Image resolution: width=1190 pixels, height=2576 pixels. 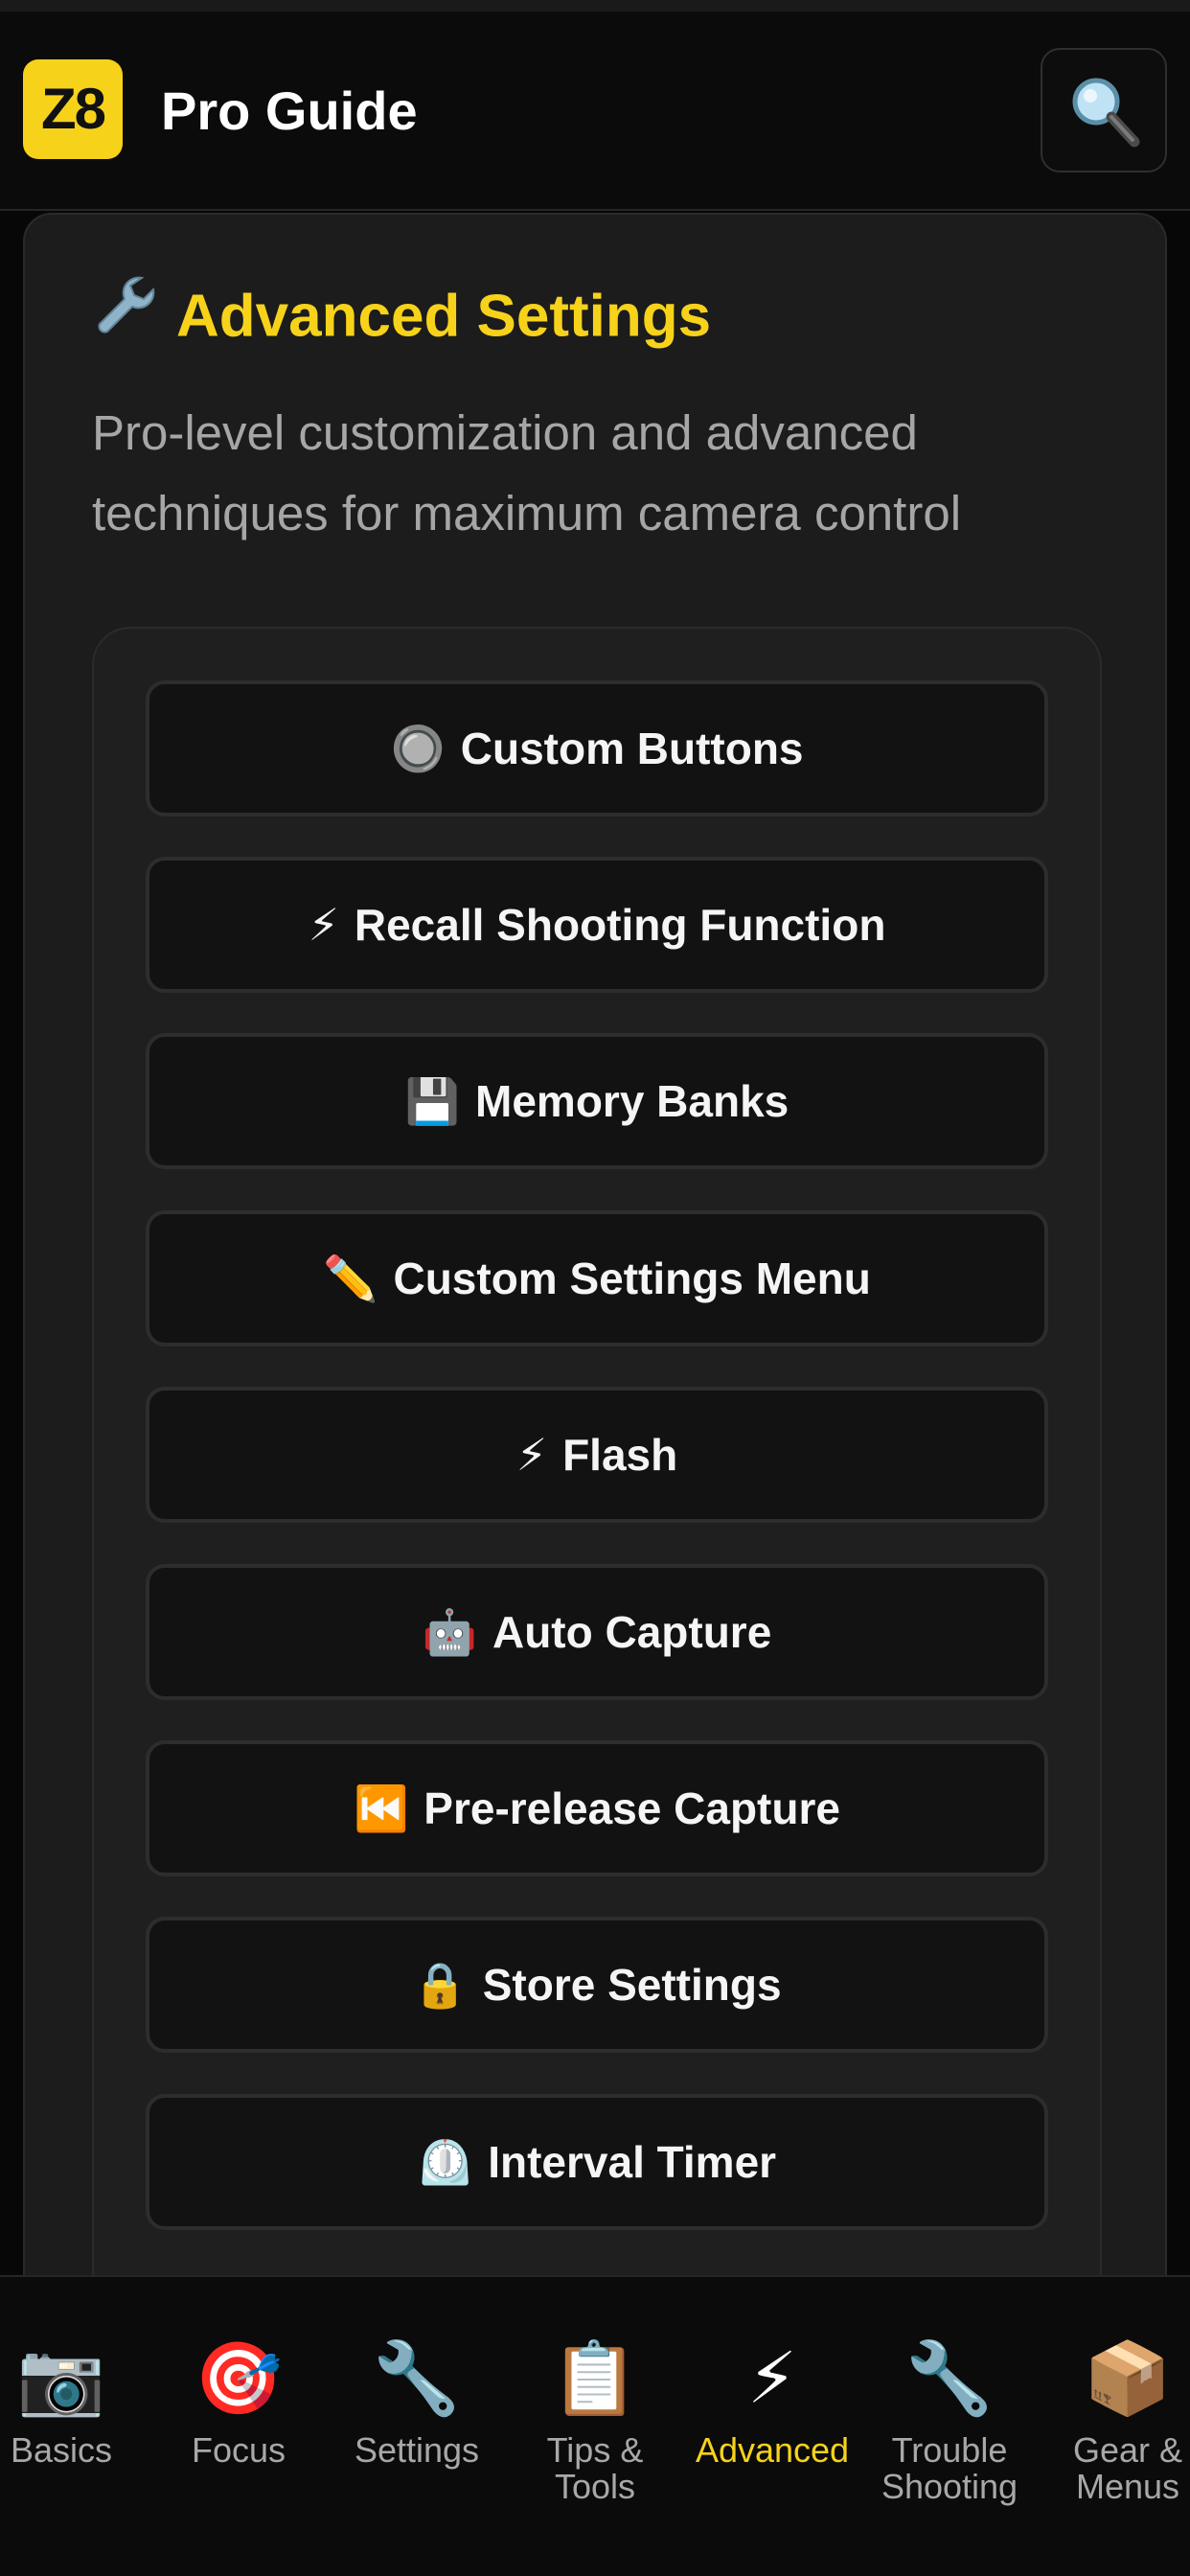 I want to click on tab-settings: 🔧 Settings, so click(x=417, y=2403).